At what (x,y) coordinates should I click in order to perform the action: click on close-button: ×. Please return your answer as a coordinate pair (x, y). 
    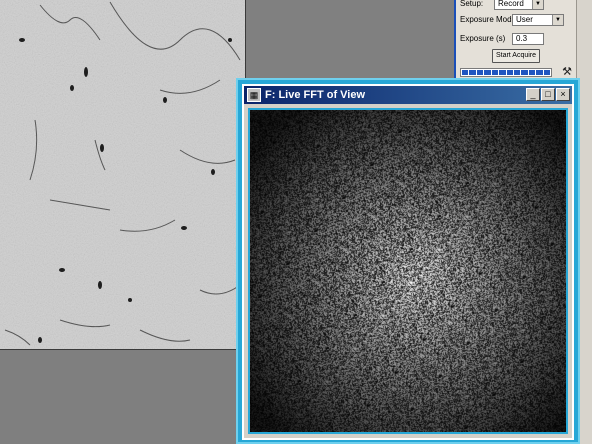
    Looking at the image, I should click on (563, 94).